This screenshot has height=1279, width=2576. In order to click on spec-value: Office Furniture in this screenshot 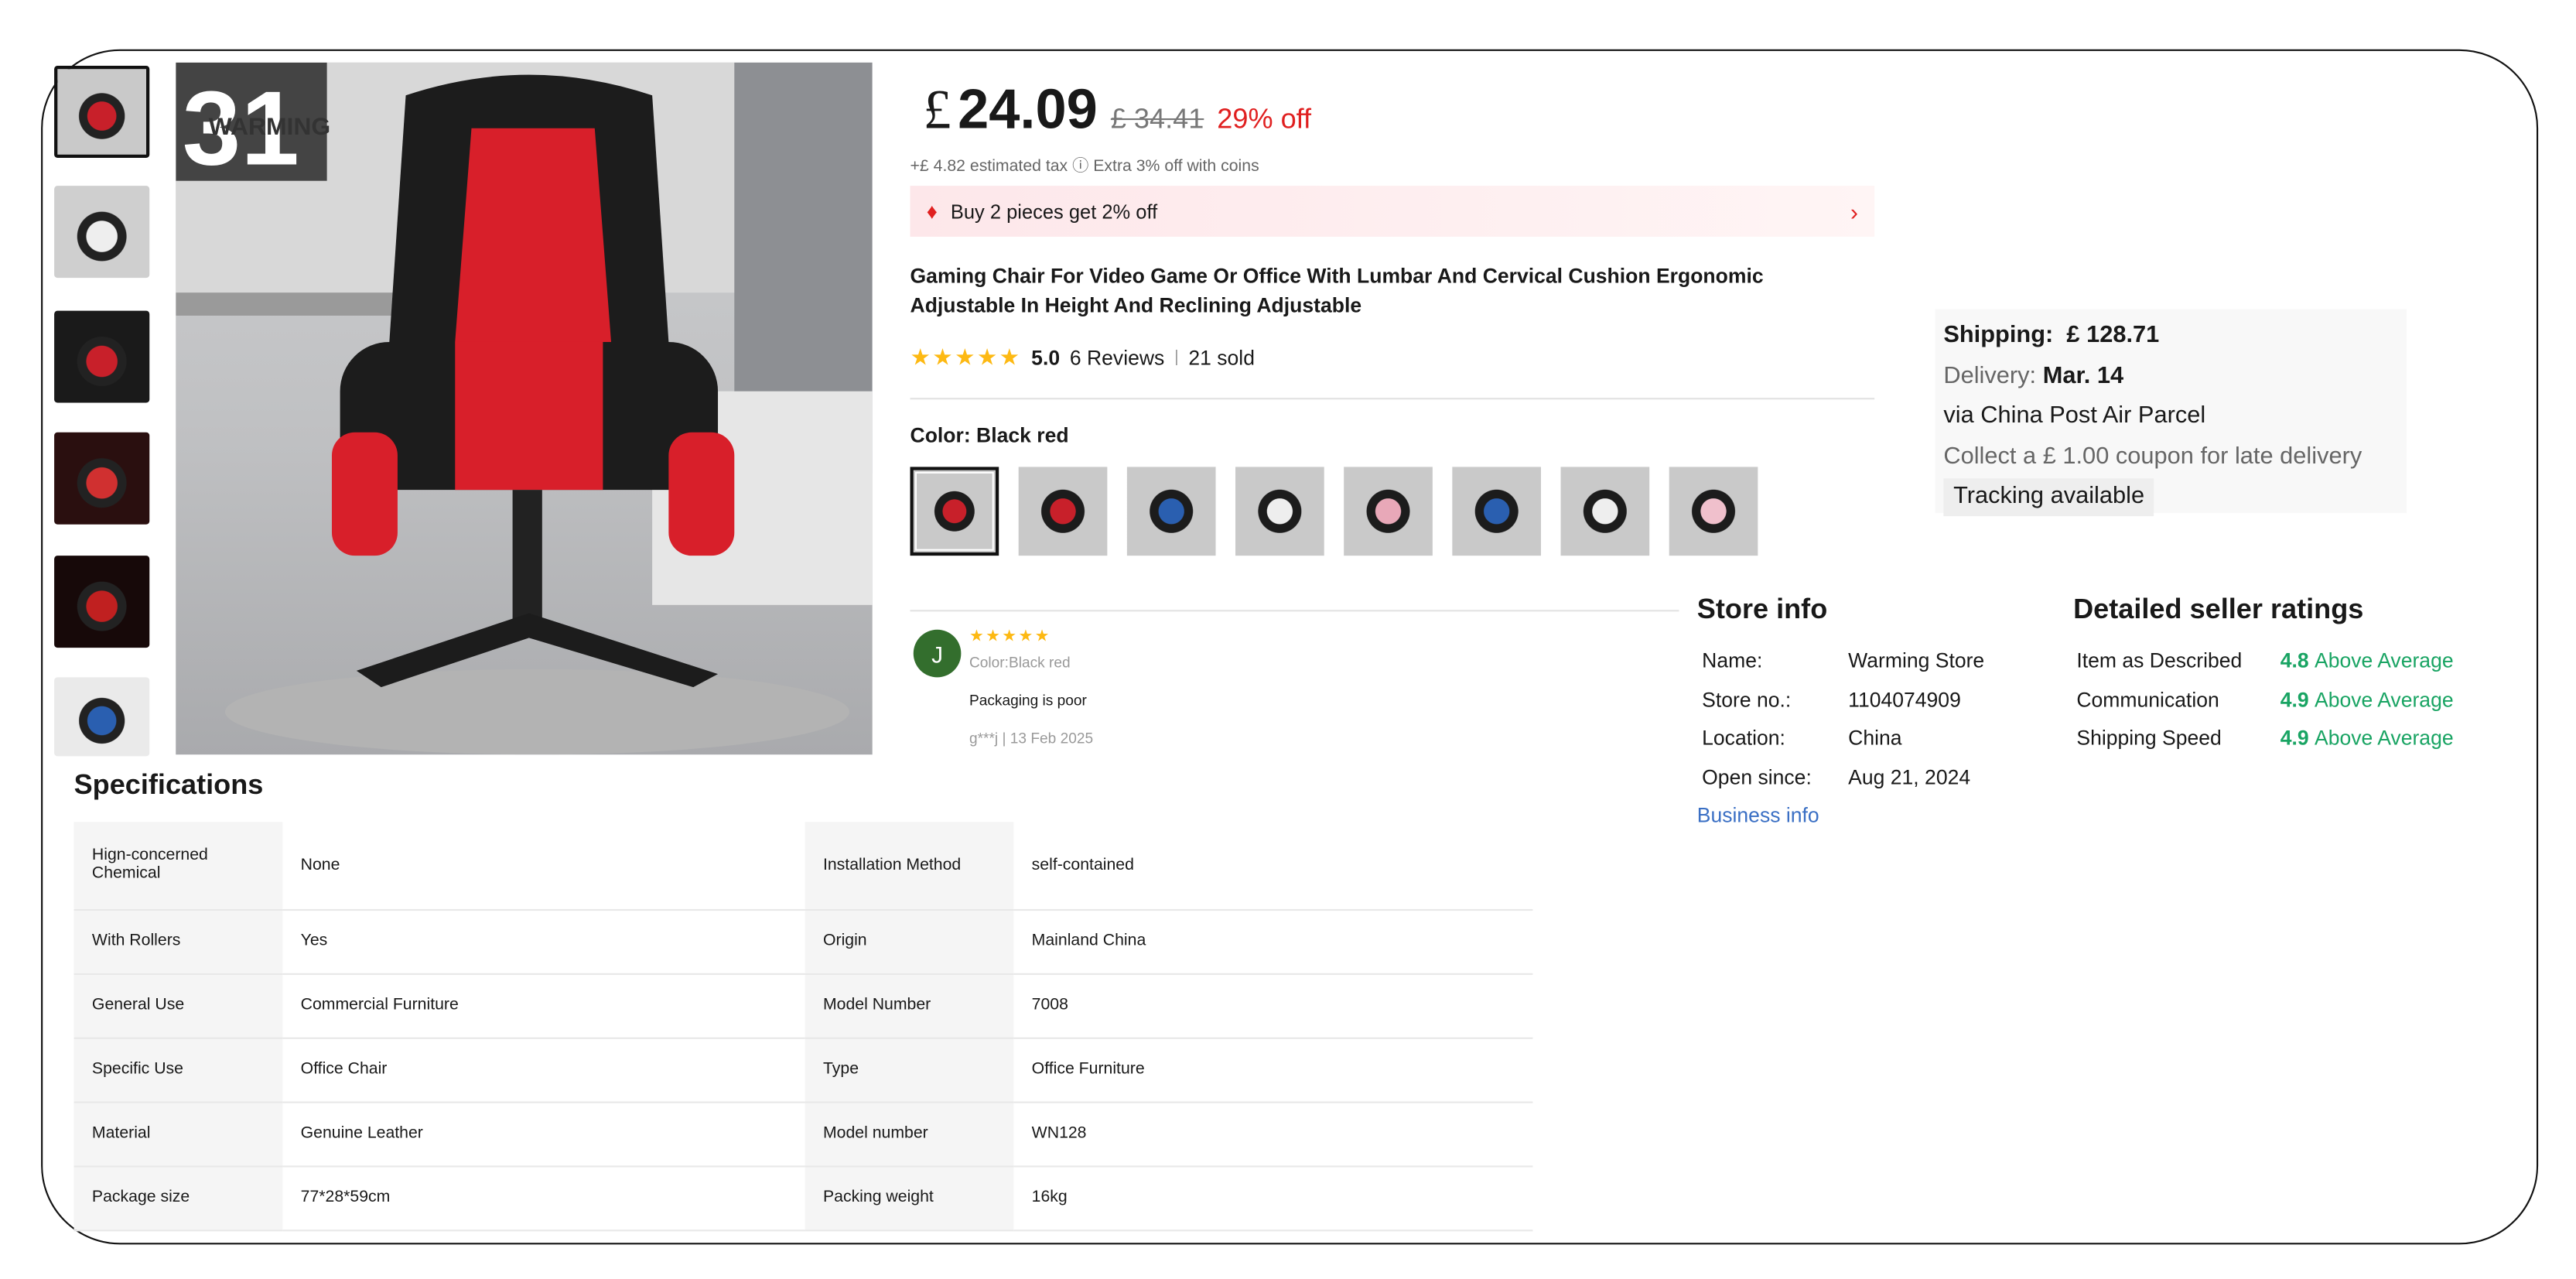, I will do `click(1273, 1070)`.